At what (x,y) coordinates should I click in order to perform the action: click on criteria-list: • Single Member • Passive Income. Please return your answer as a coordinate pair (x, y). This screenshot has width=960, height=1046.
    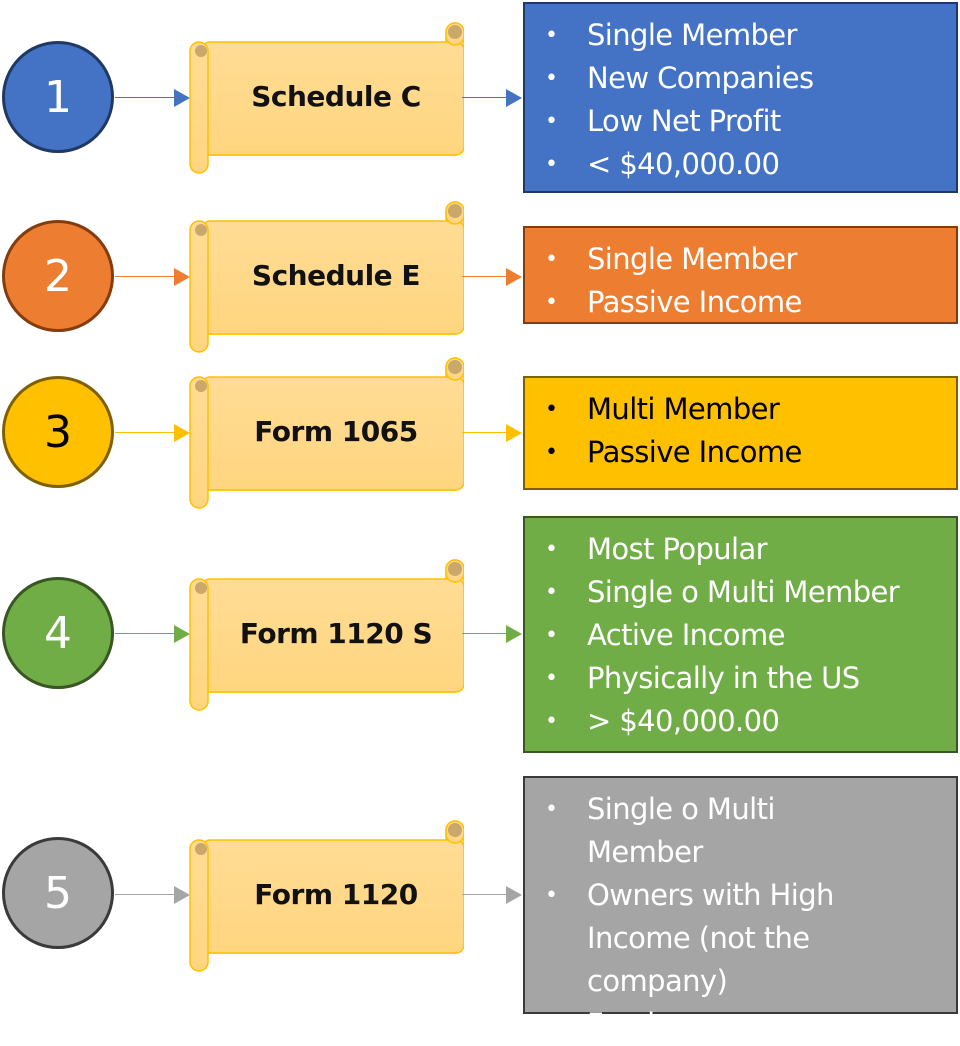
    Looking at the image, I should click on (734, 281).